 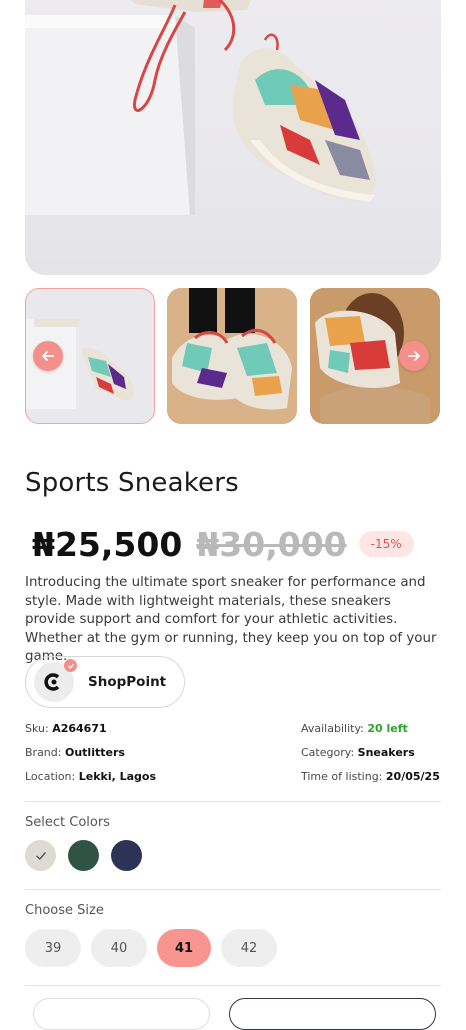 I want to click on previous-image-button, so click(x=48, y=356).